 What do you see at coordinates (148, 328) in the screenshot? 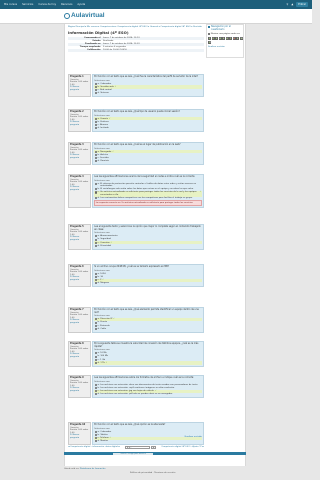
I see `answer-option: d. Cable` at bounding box center [148, 328].